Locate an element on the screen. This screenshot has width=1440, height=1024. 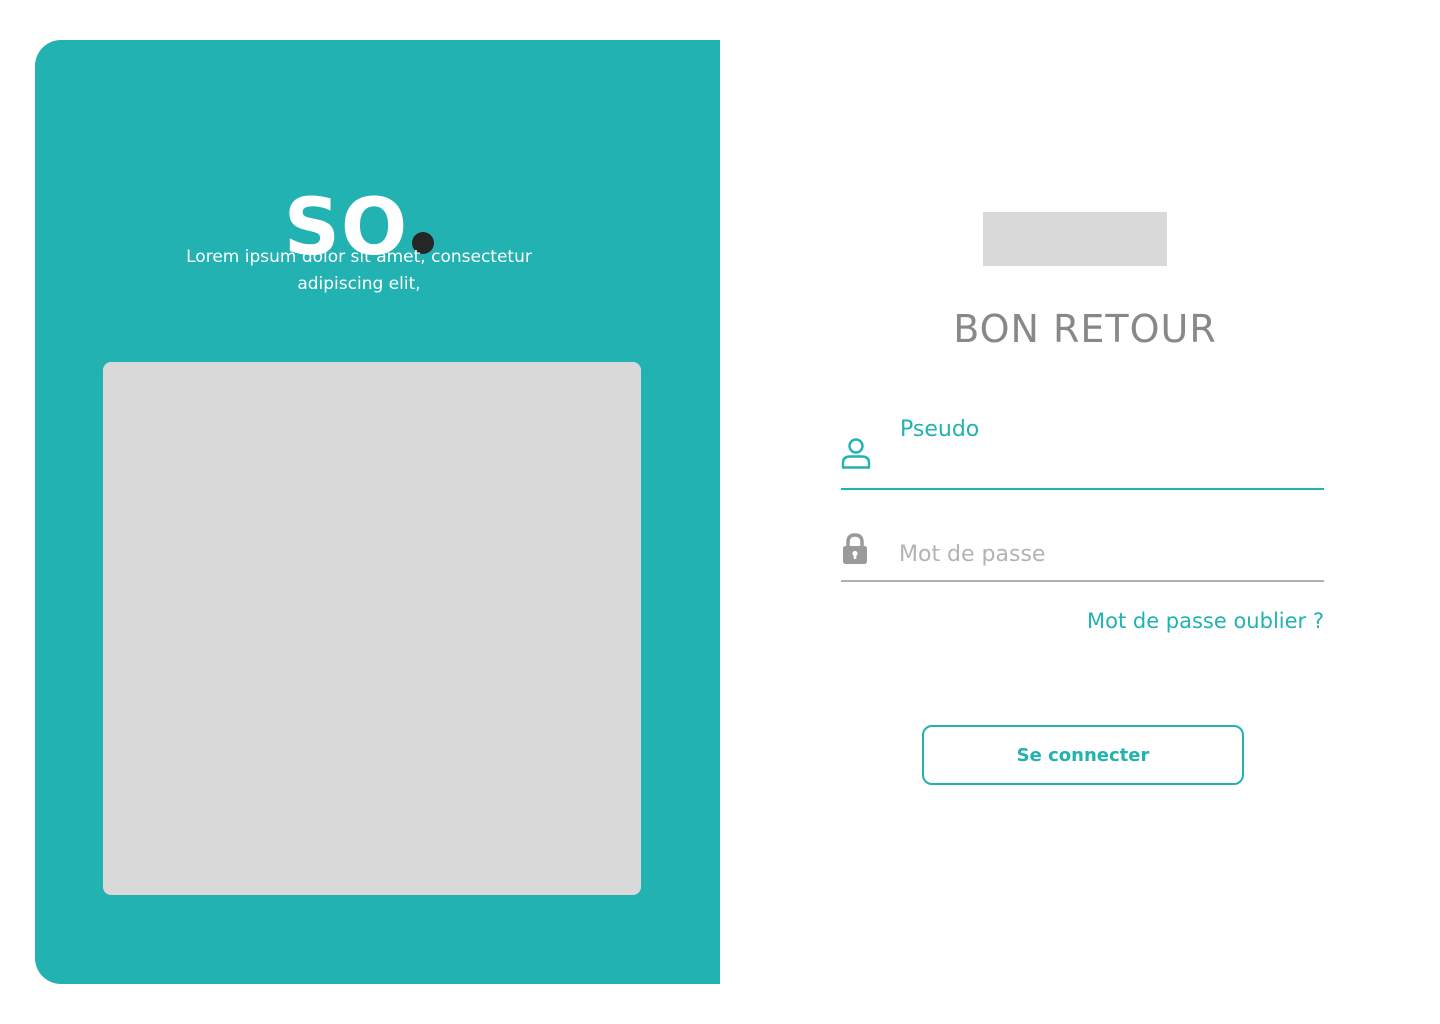
password-field is located at coordinates (1082, 554).